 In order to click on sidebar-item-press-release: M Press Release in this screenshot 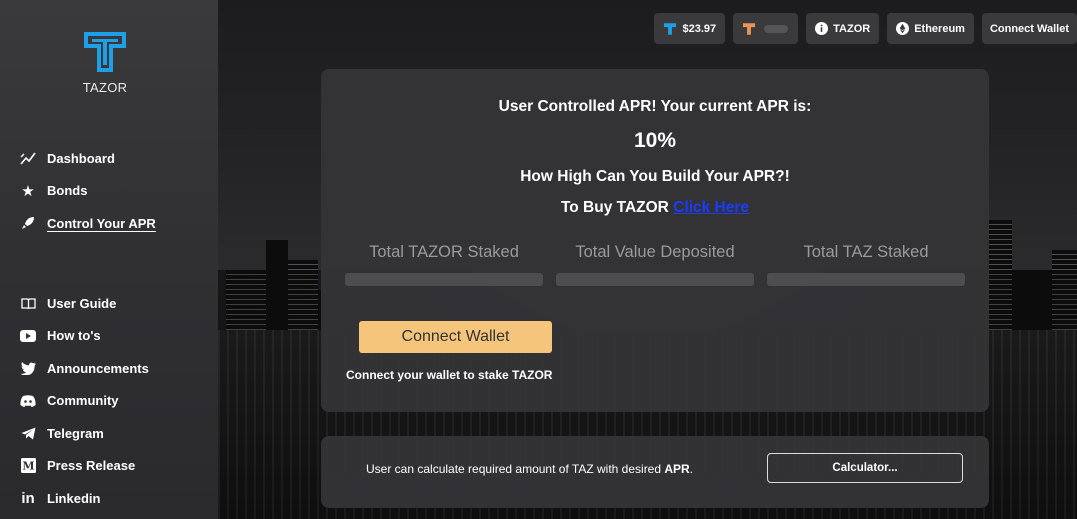, I will do `click(84, 466)`.